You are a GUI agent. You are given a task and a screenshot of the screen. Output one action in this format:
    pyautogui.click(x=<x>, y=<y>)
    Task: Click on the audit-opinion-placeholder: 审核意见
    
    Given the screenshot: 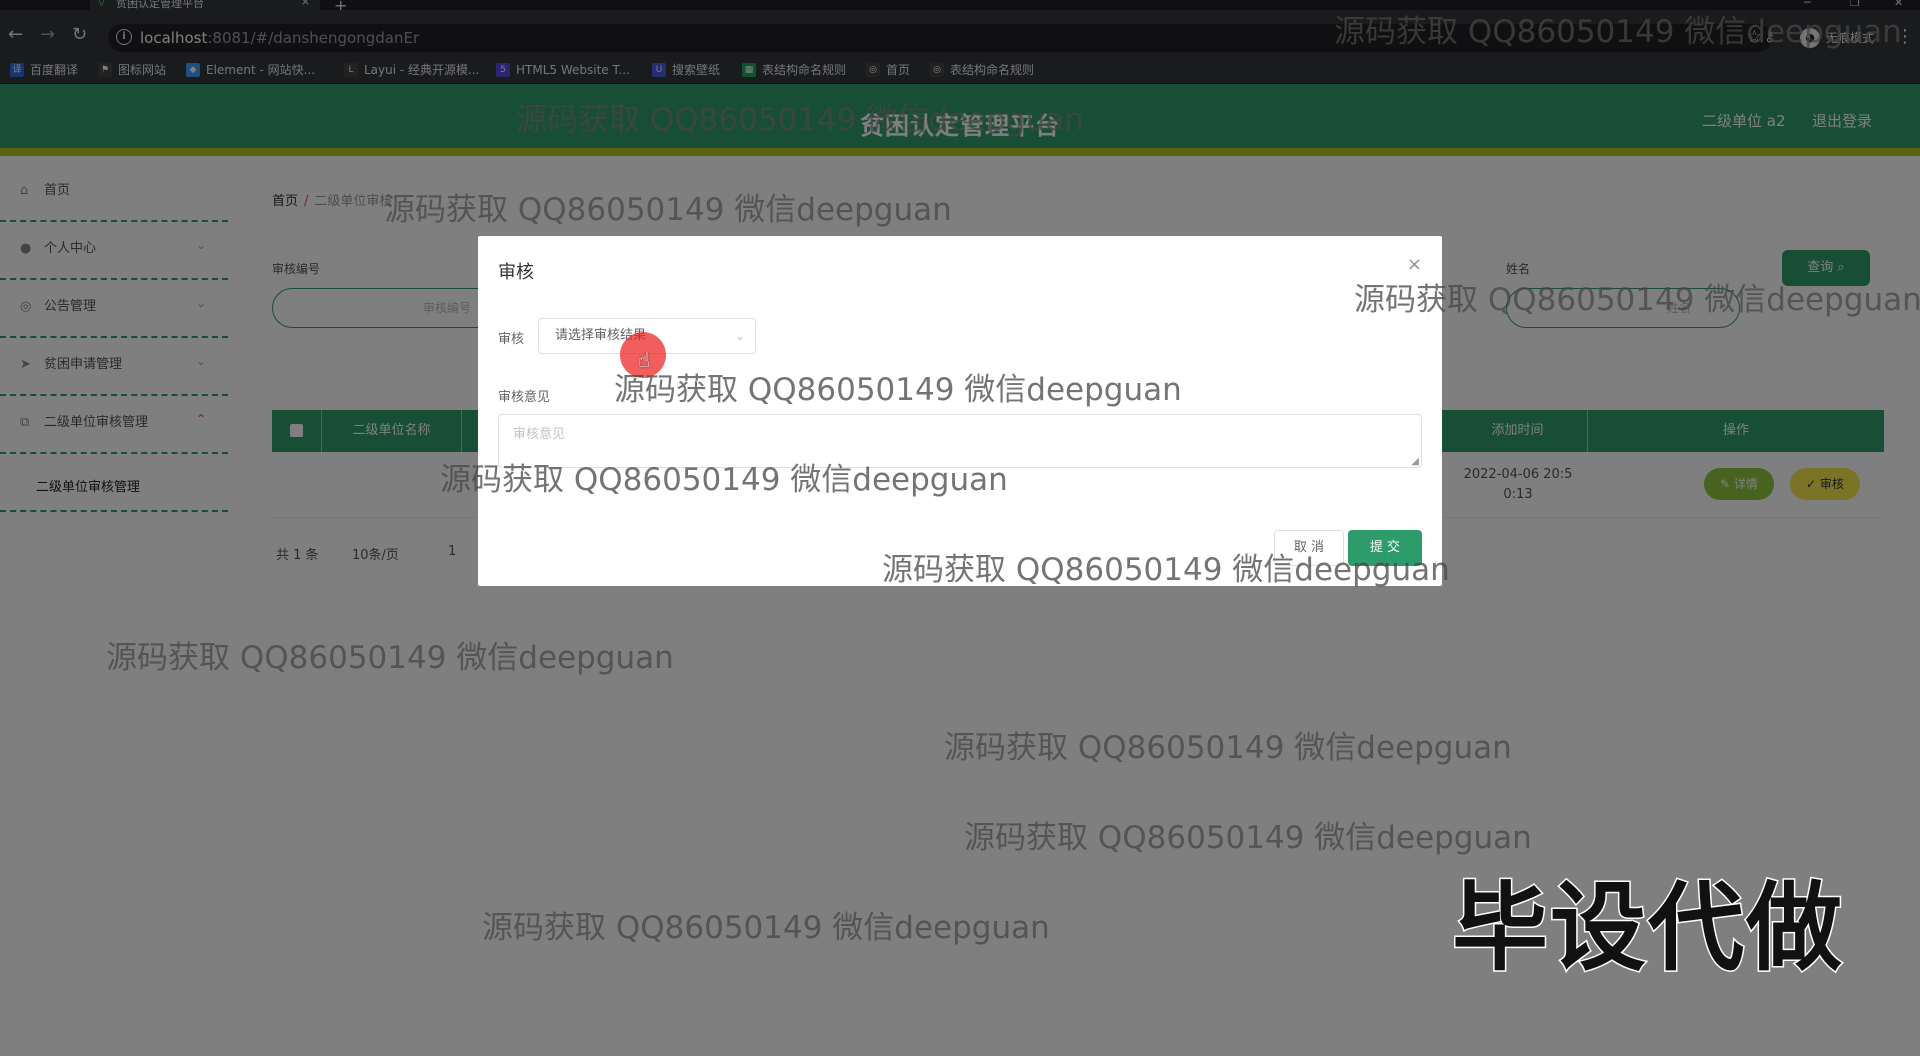 What is the action you would take?
    pyautogui.click(x=539, y=434)
    